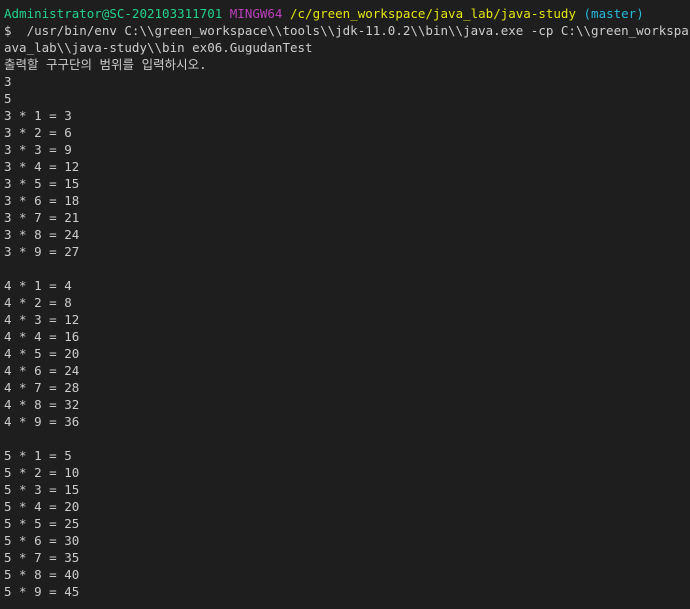 Image resolution: width=690 pixels, height=609 pixels. Describe the element at coordinates (42, 574) in the screenshot. I see `output-line: 5 * 8 = 40` at that location.